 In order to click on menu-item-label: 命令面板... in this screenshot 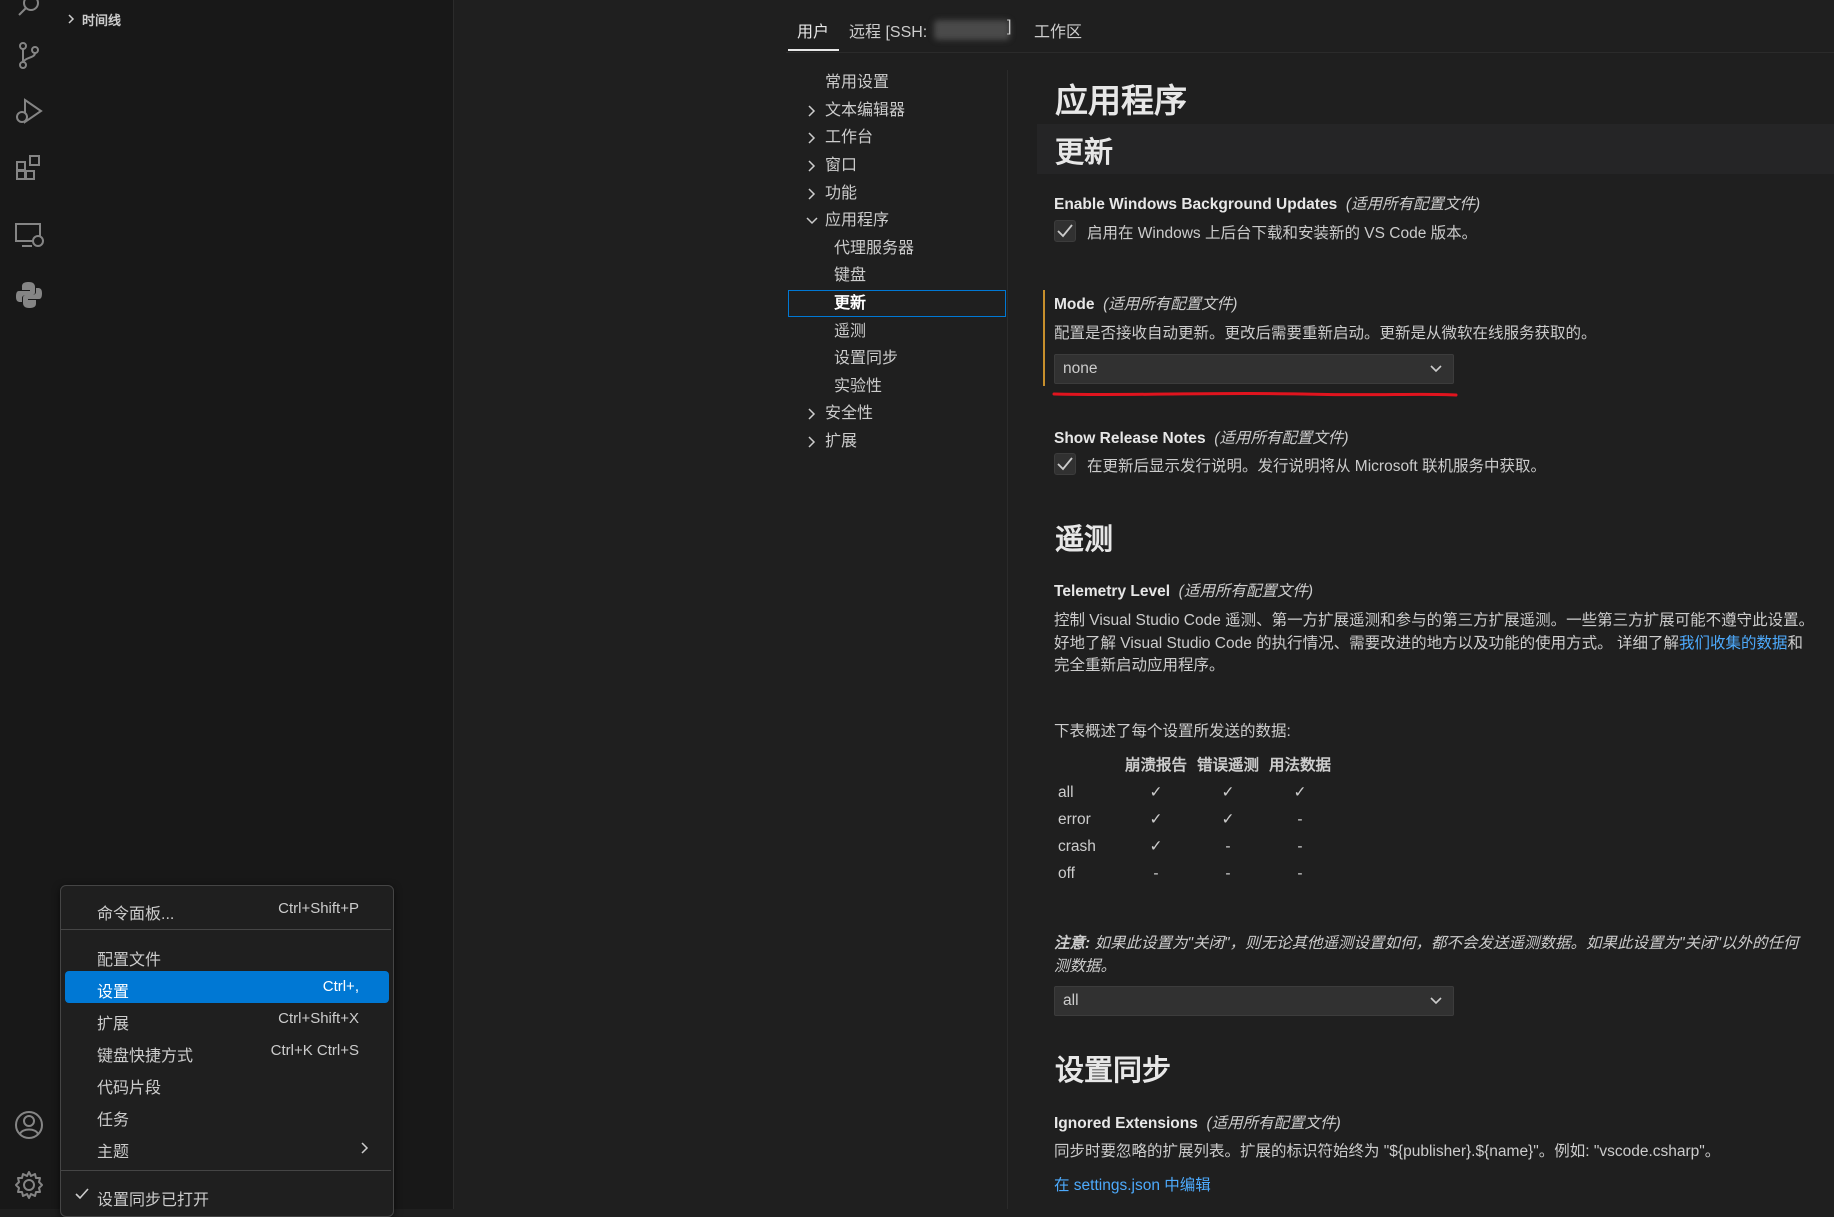, I will do `click(136, 914)`.